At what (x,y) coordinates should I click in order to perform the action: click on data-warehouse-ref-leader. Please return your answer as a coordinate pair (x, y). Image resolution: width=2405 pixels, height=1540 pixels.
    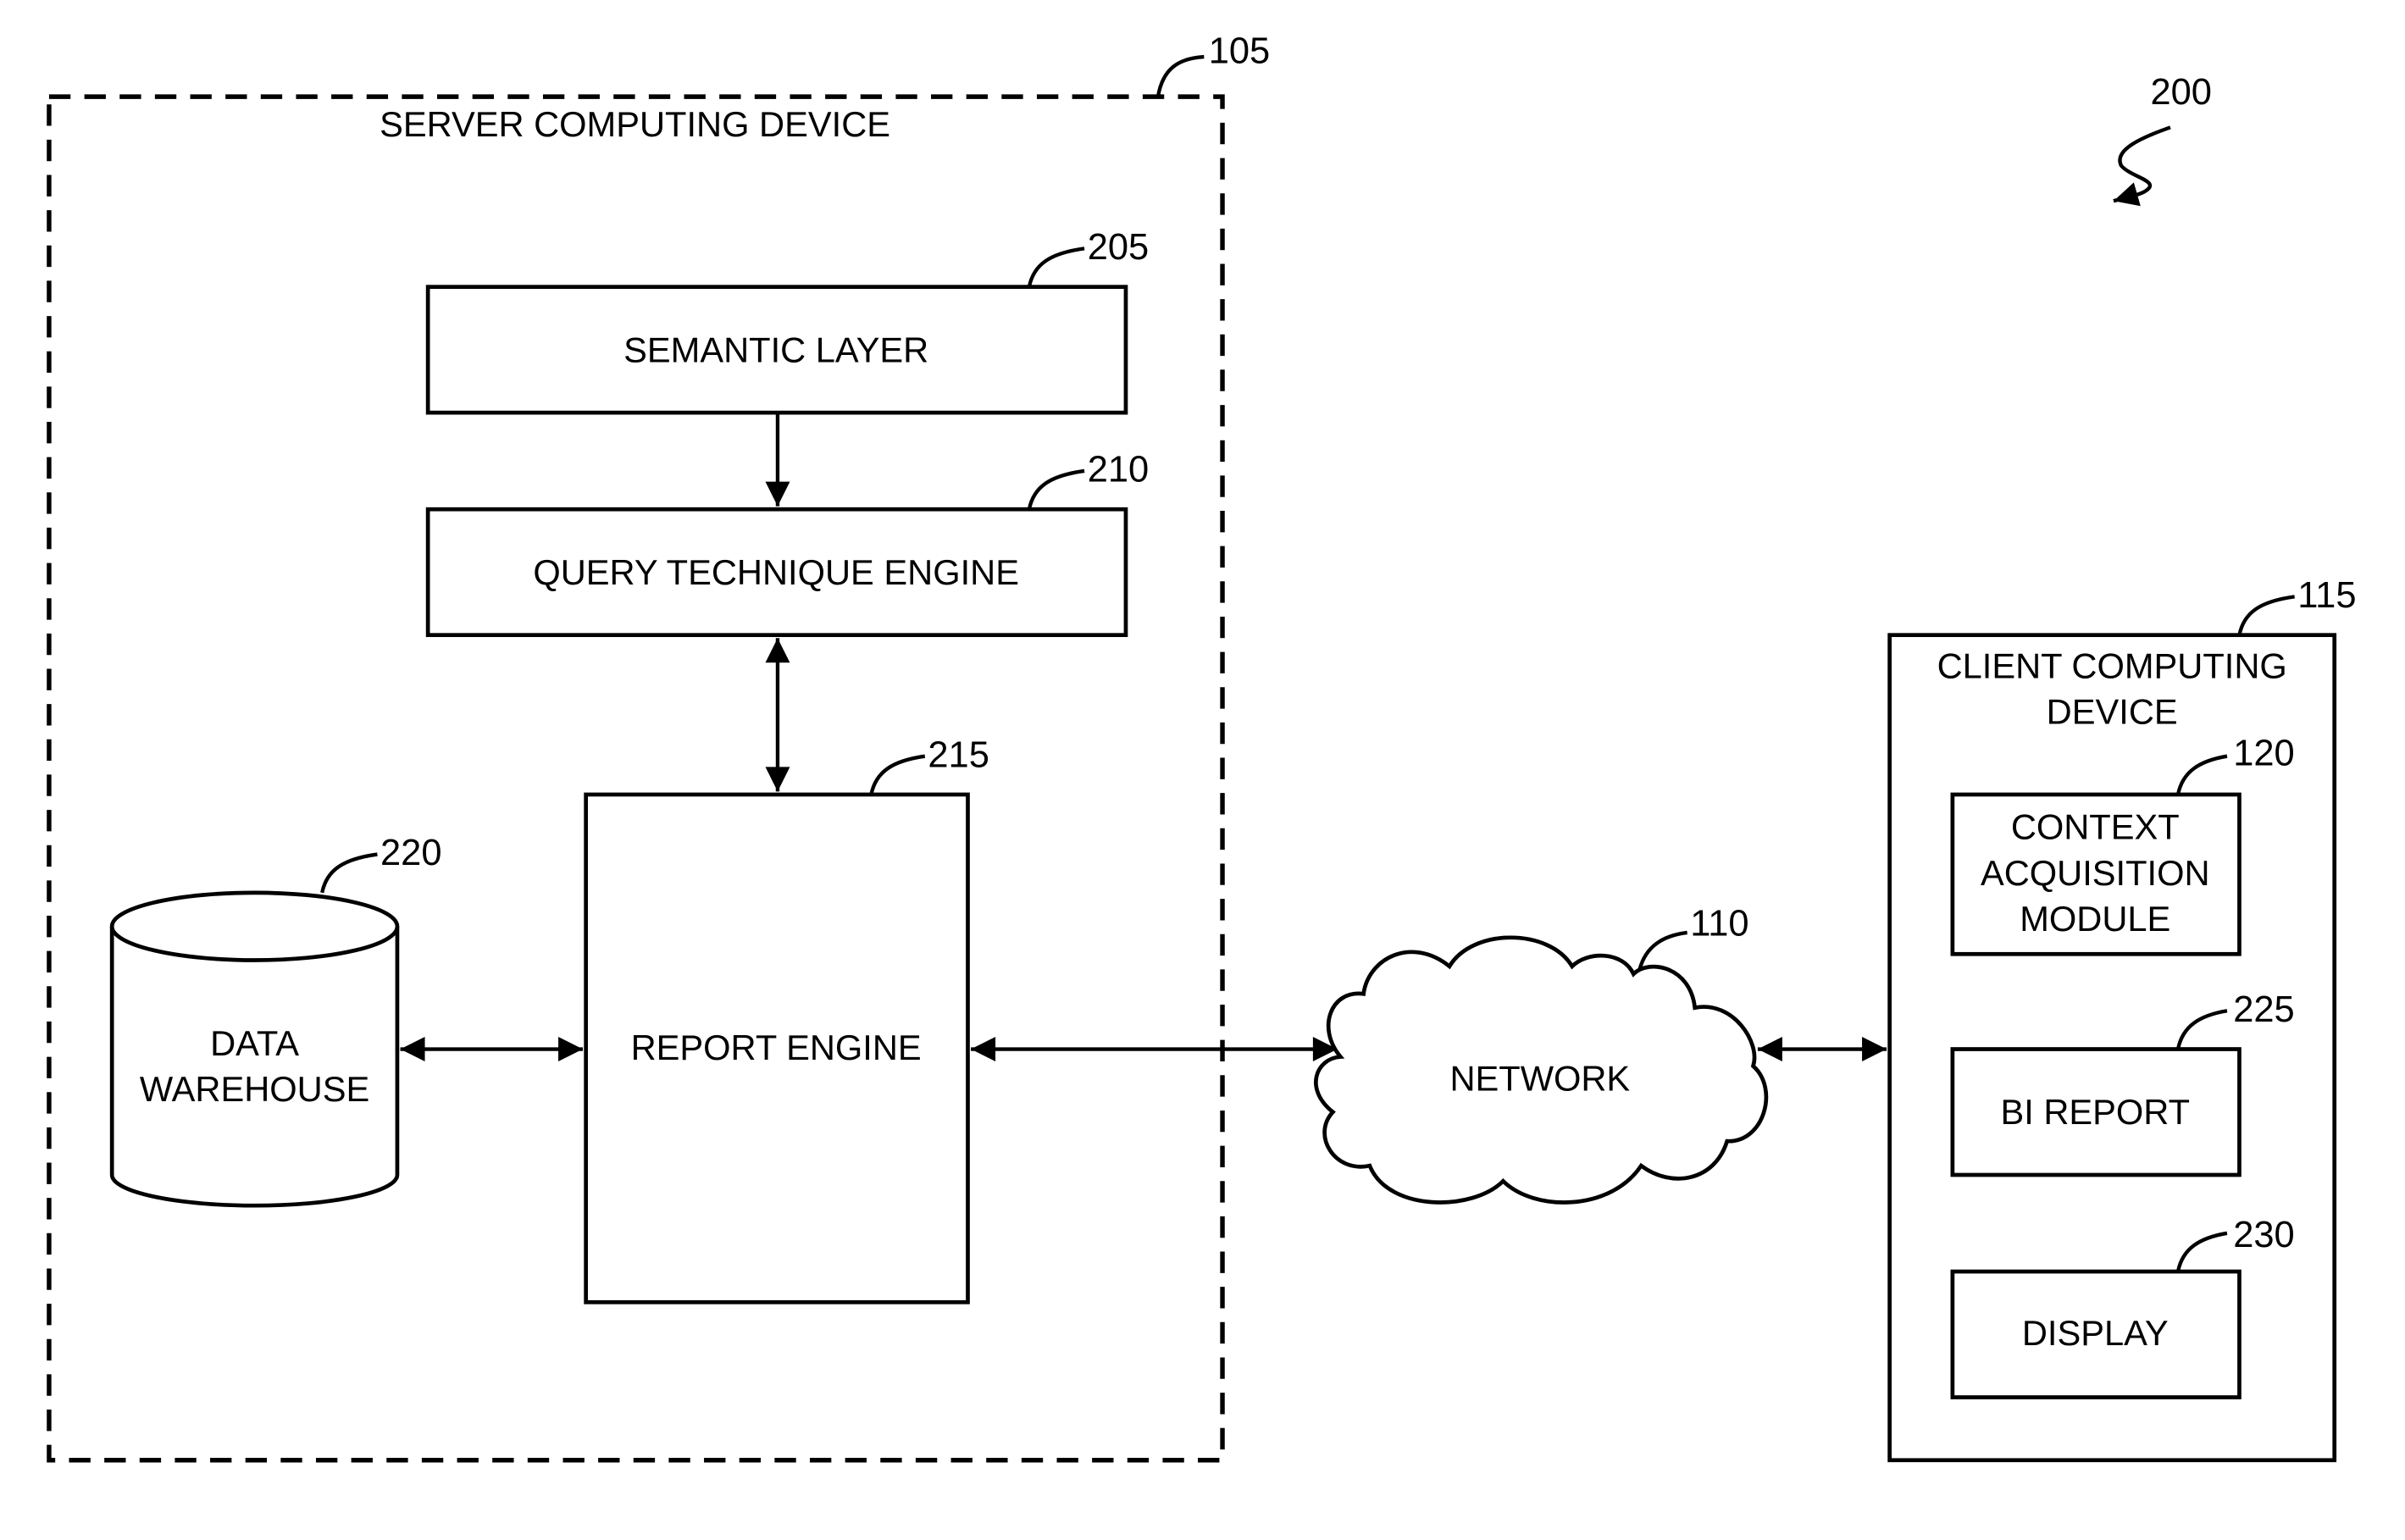
    Looking at the image, I should click on (349, 873).